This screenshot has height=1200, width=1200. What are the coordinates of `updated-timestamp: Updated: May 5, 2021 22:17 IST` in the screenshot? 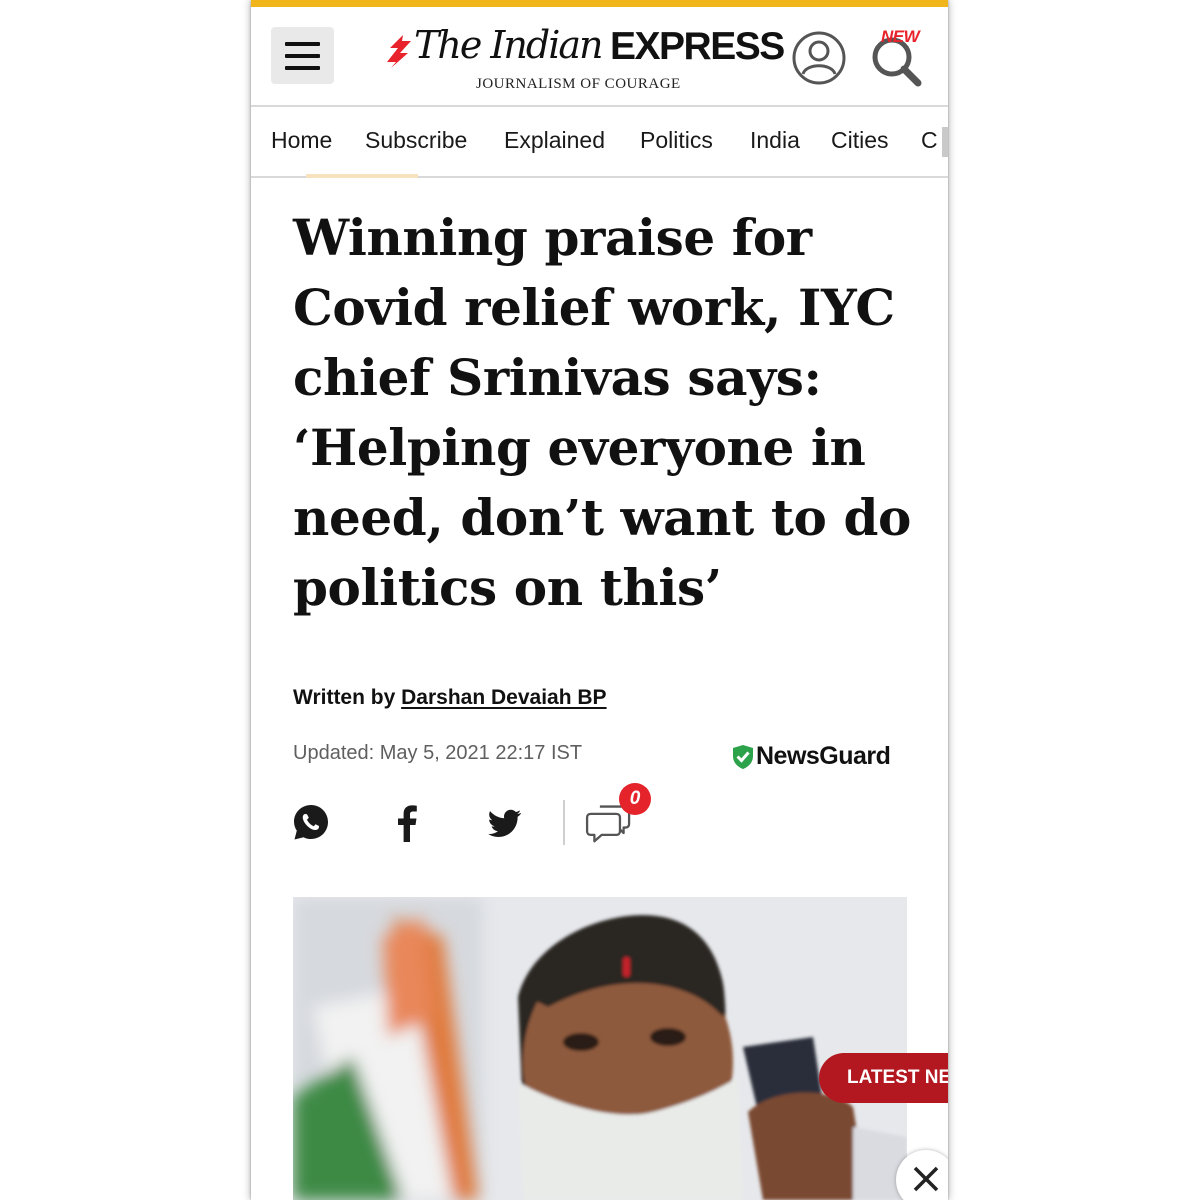 It's located at (438, 753).